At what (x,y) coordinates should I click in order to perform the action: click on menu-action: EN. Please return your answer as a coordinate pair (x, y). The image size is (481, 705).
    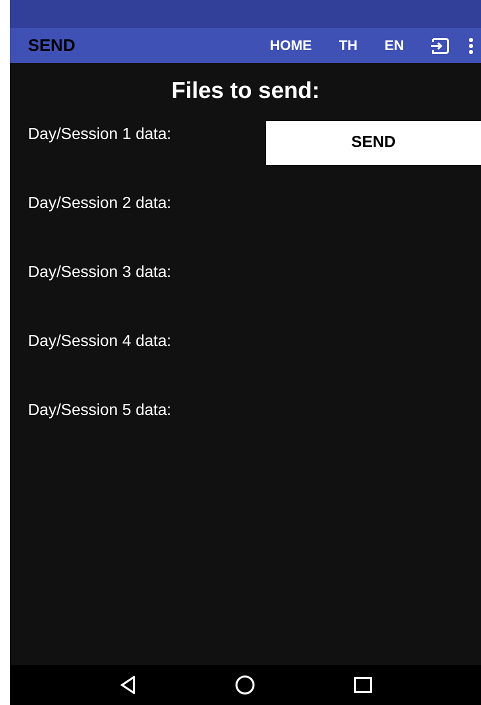
    Looking at the image, I should click on (394, 44).